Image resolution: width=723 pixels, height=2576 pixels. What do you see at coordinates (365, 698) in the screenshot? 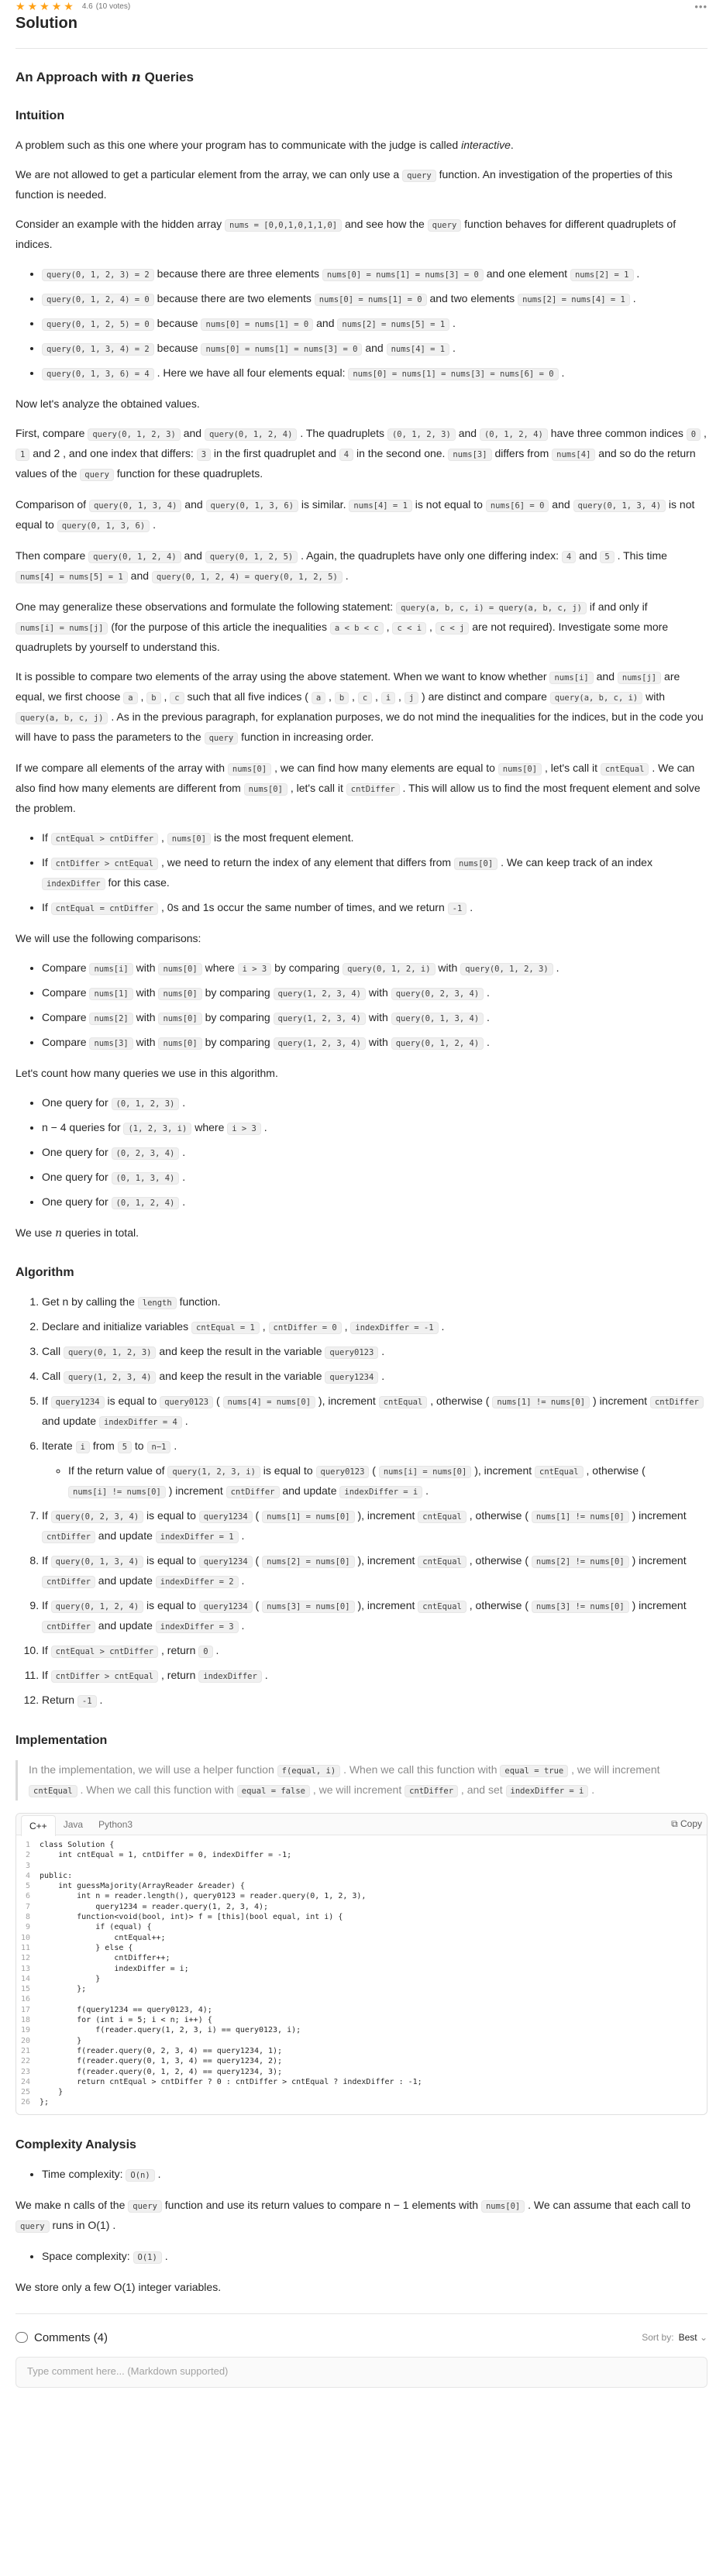
I see `inline-code: c` at bounding box center [365, 698].